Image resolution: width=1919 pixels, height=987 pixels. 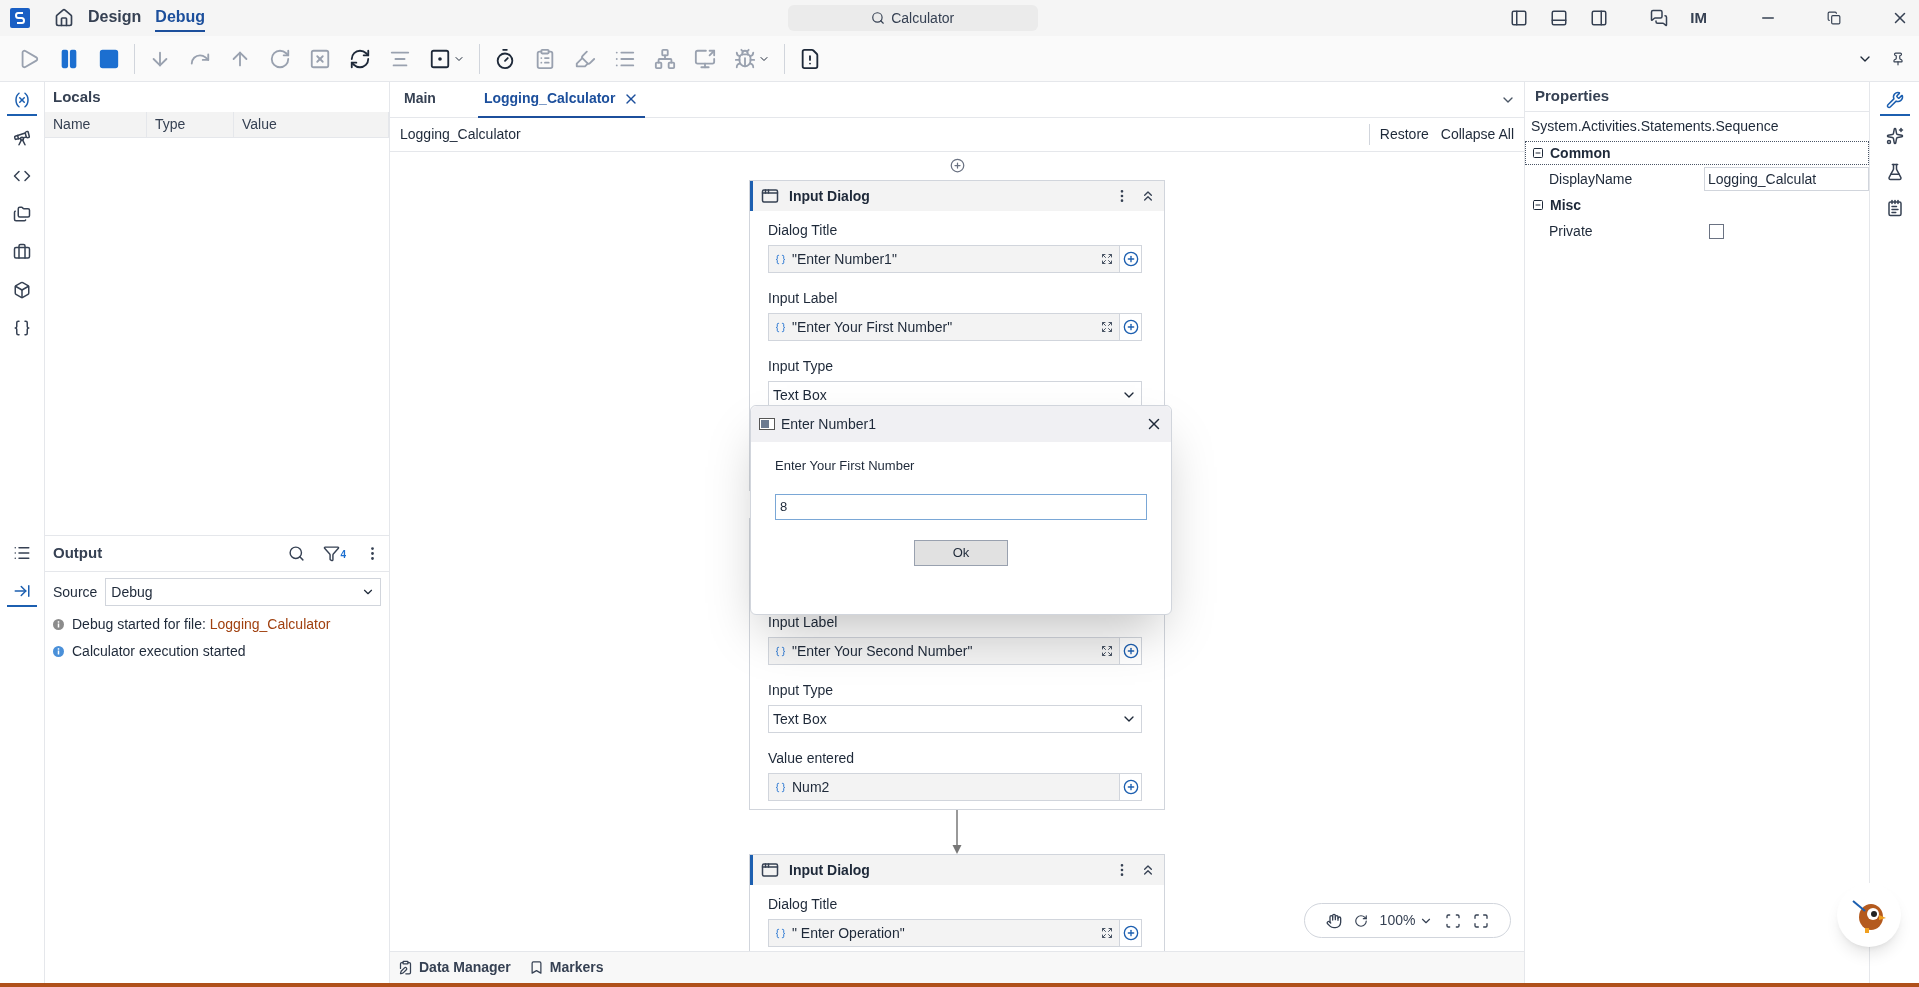 What do you see at coordinates (1697, 205) in the screenshot?
I see `category-row: Misc` at bounding box center [1697, 205].